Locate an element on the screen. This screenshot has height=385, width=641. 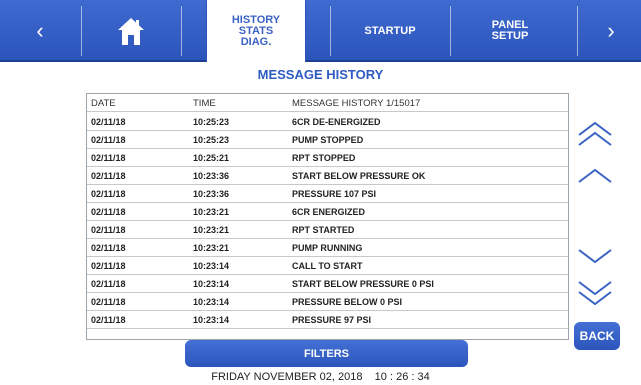
back-button-label: BACK is located at coordinates (597, 336).